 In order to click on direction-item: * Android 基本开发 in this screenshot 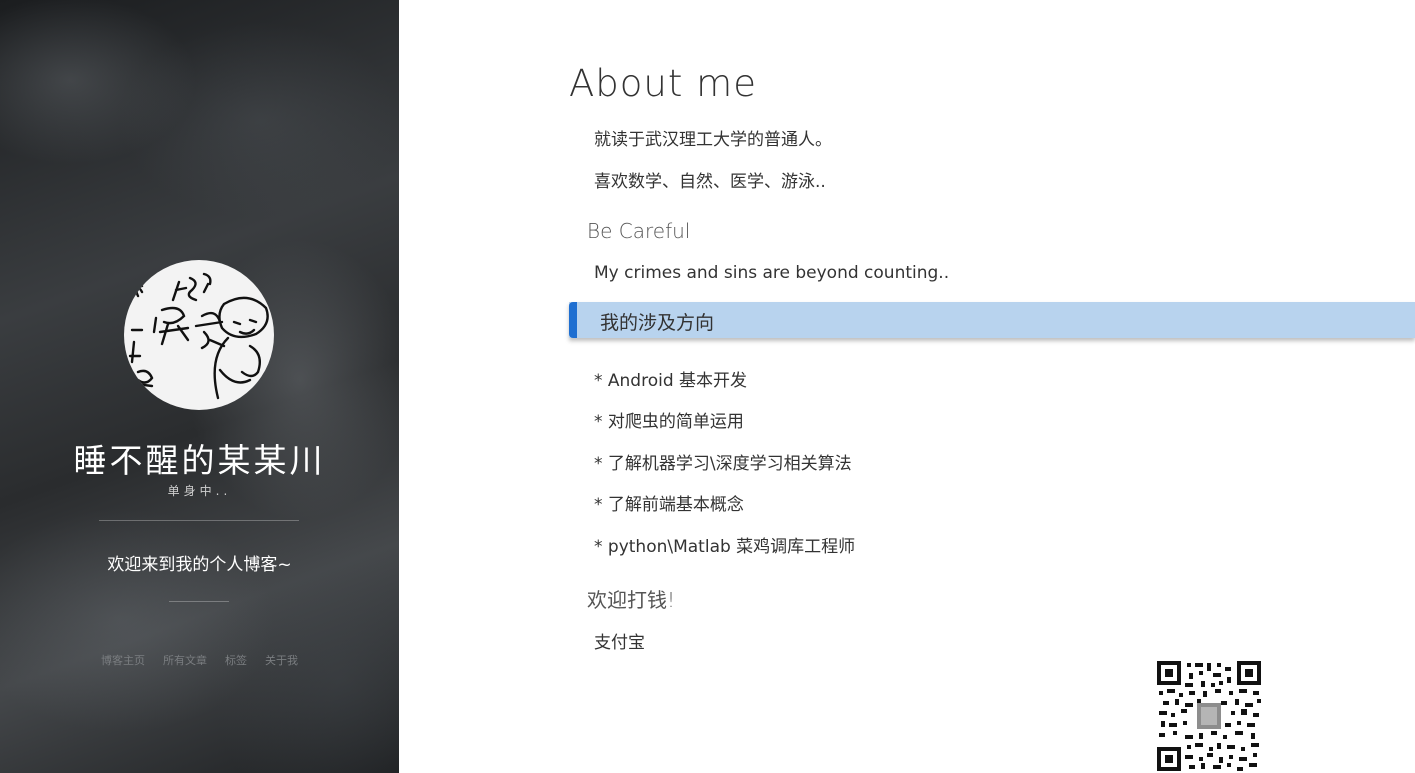, I will do `click(671, 381)`.